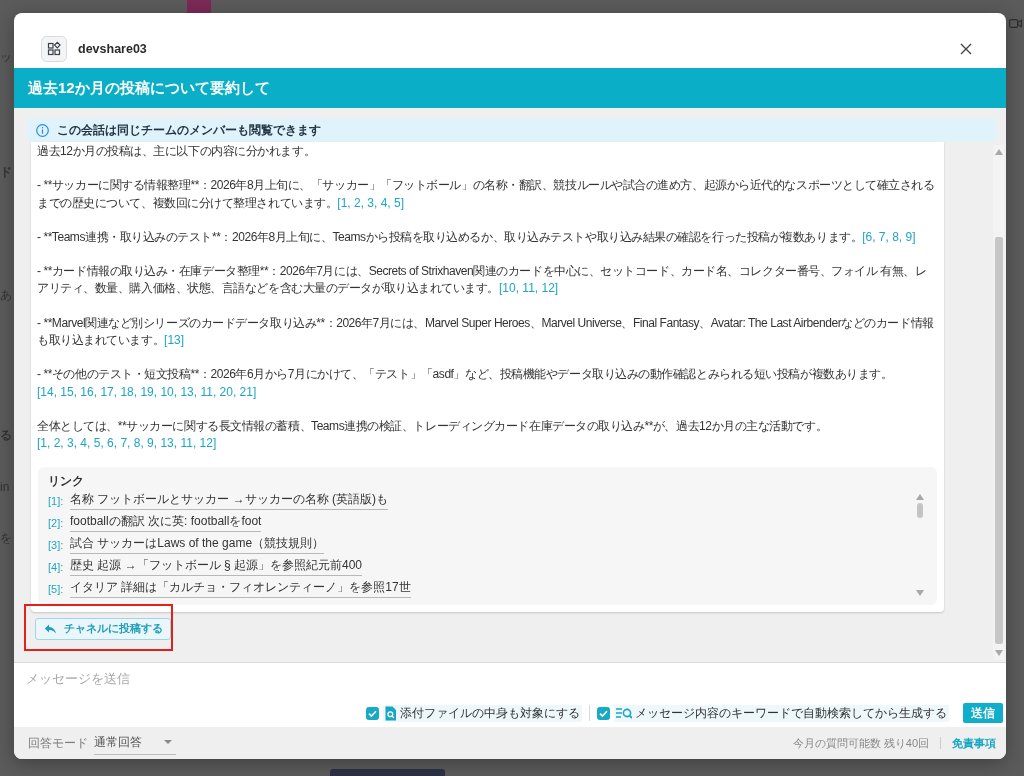  What do you see at coordinates (103, 628) in the screenshot?
I see `post-to-channel-button: チャネルに投稿する` at bounding box center [103, 628].